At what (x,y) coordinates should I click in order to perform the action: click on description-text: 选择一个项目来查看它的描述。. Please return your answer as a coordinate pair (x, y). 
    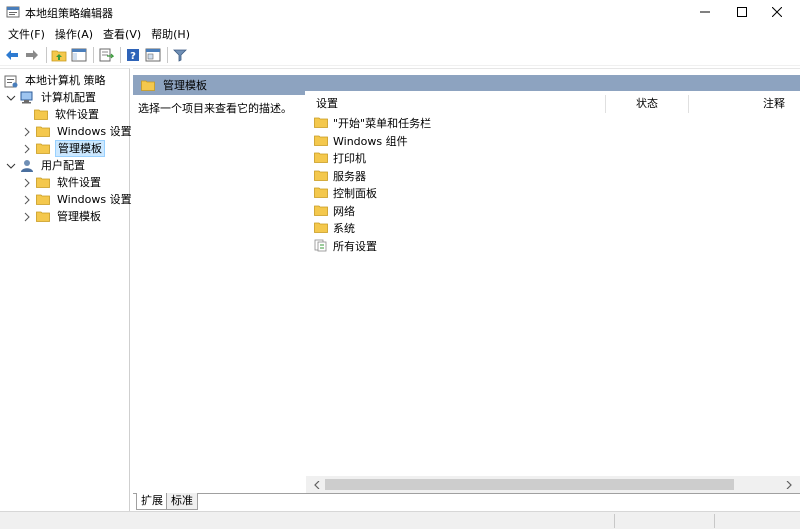
    Looking at the image, I should click on (215, 108).